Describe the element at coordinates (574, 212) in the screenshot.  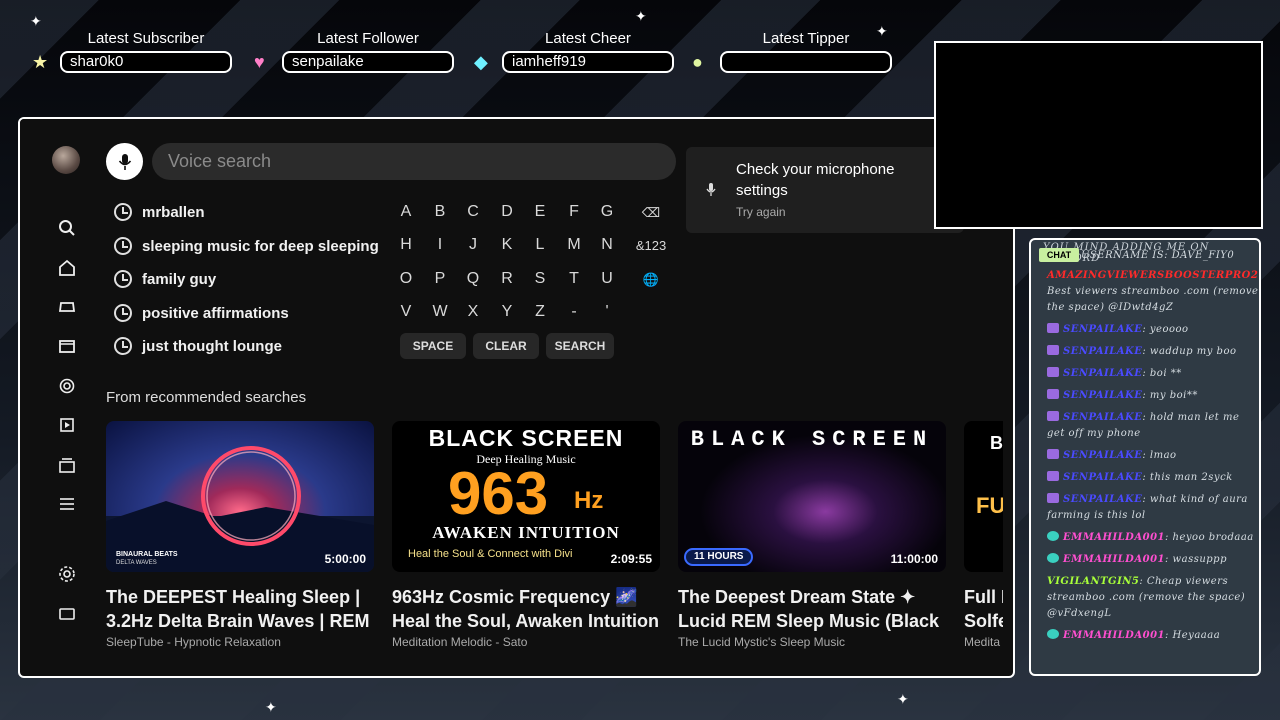
I see `key: F` at that location.